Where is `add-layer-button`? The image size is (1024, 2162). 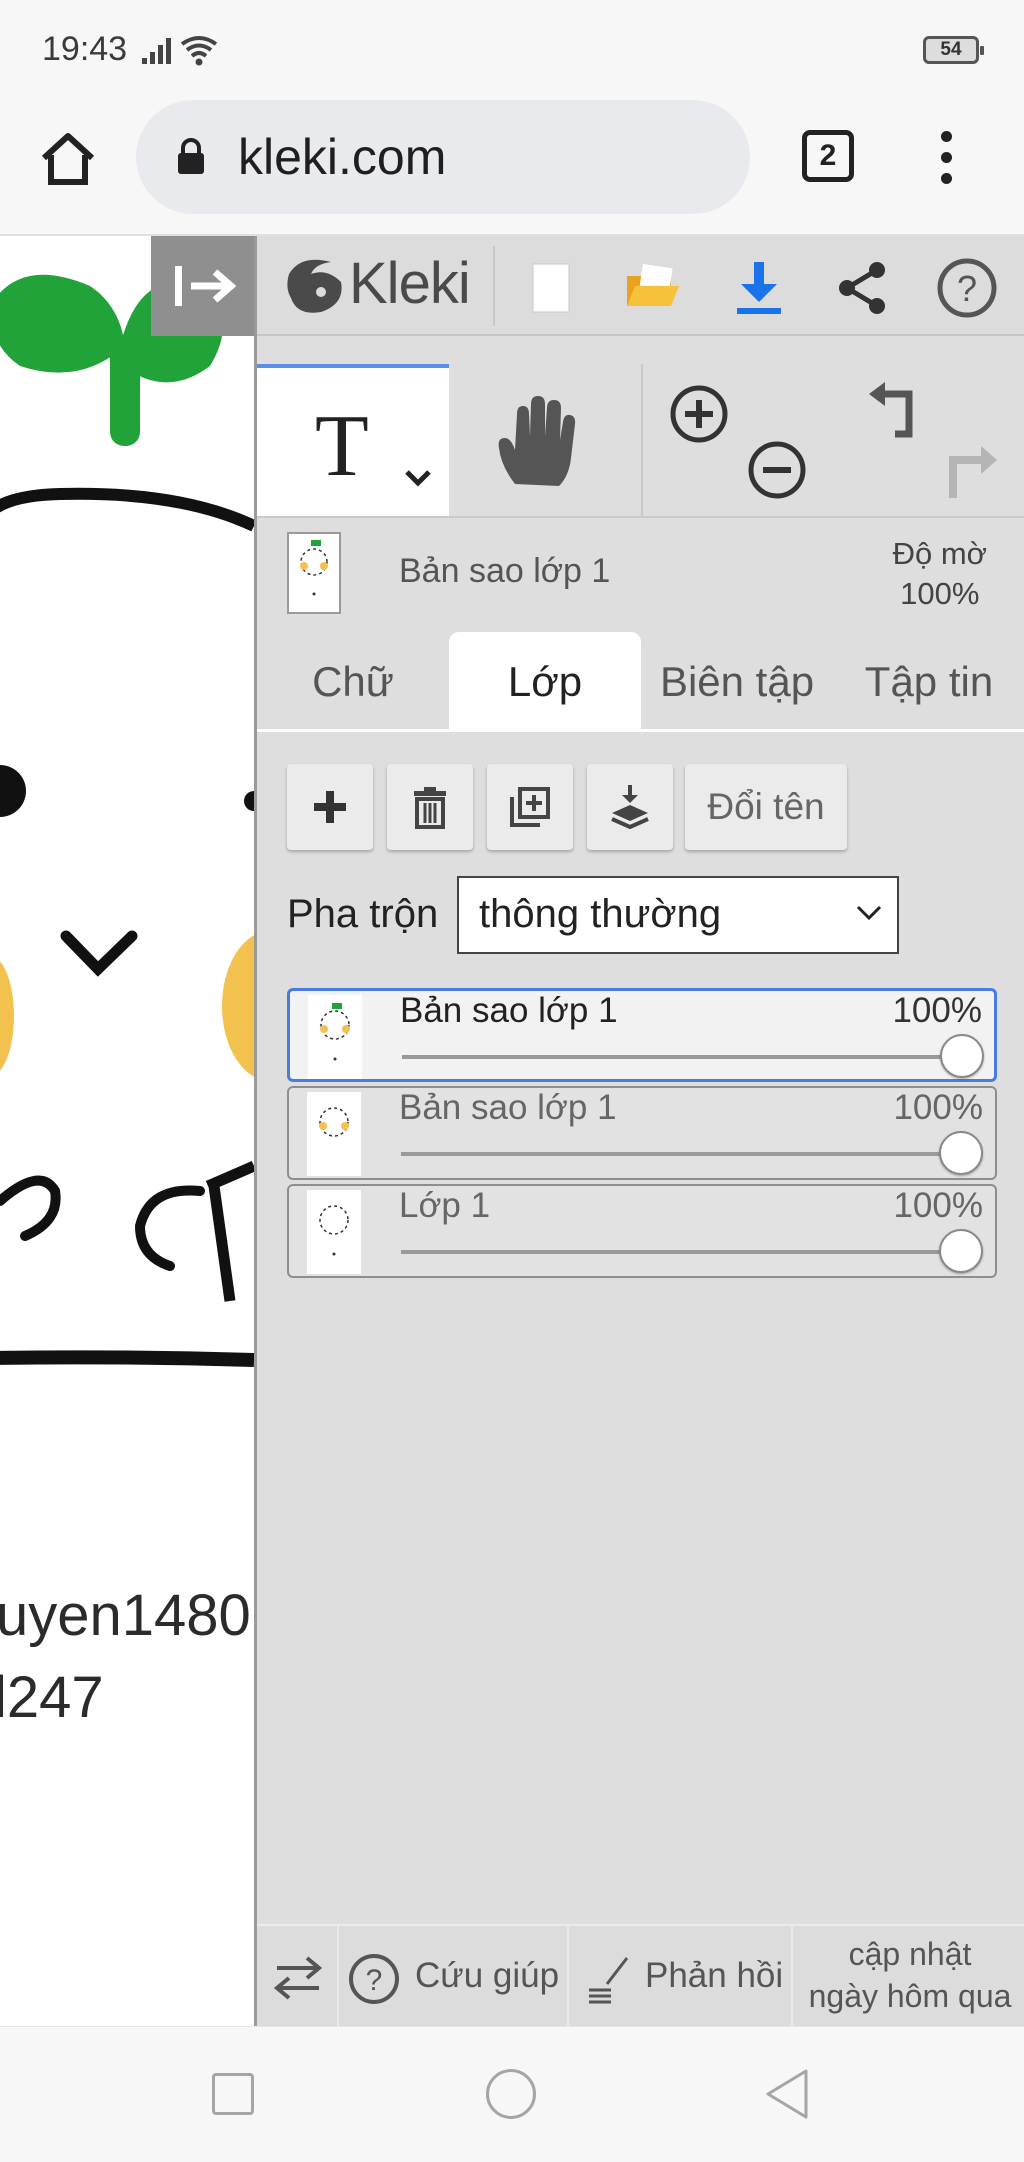 add-layer-button is located at coordinates (330, 807).